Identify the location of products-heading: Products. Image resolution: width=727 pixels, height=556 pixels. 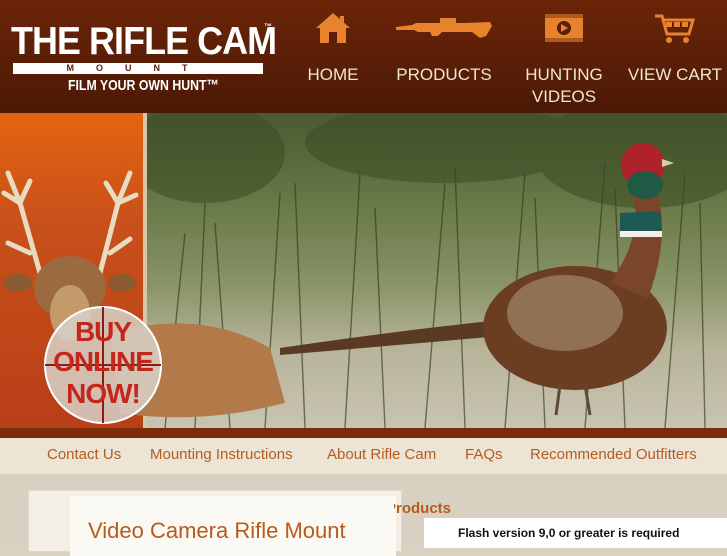
(434, 508).